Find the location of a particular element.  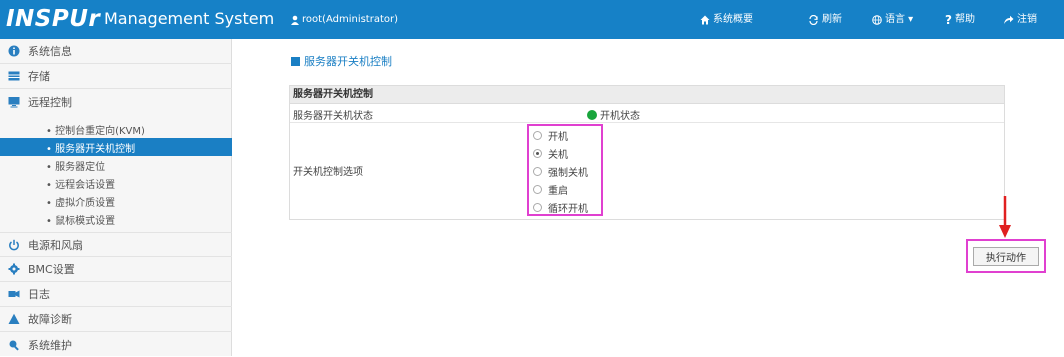

overview-link: 系统概要 is located at coordinates (726, 20).